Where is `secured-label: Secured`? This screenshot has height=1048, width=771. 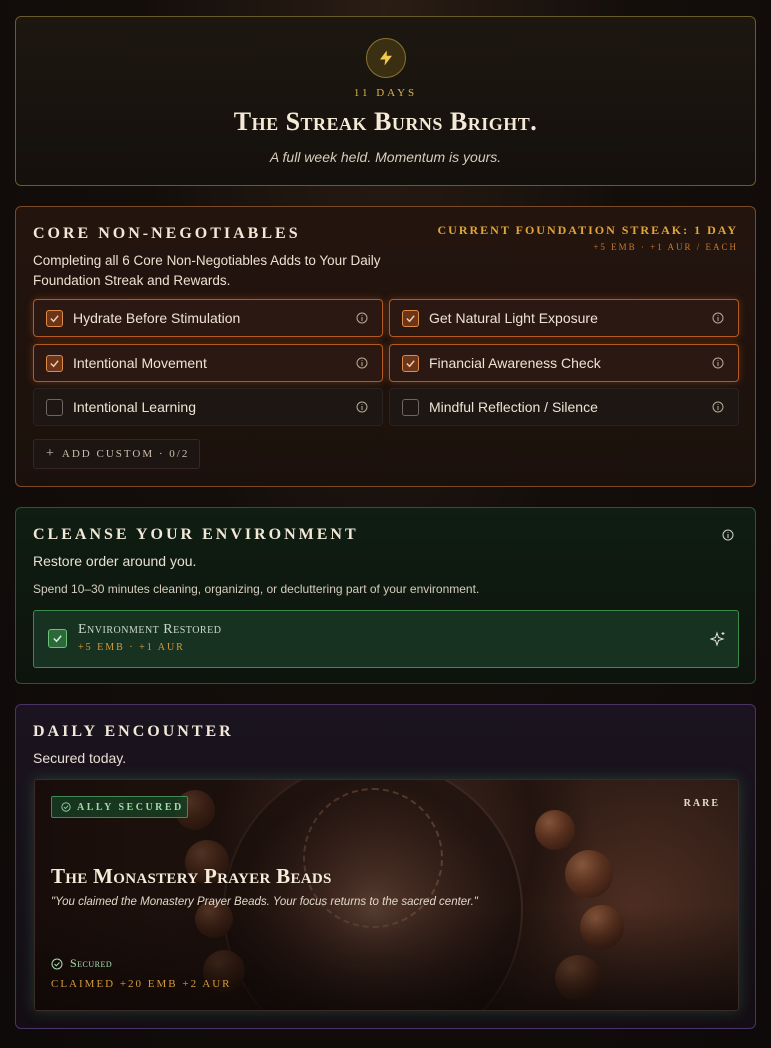 secured-label: Secured is located at coordinates (91, 963).